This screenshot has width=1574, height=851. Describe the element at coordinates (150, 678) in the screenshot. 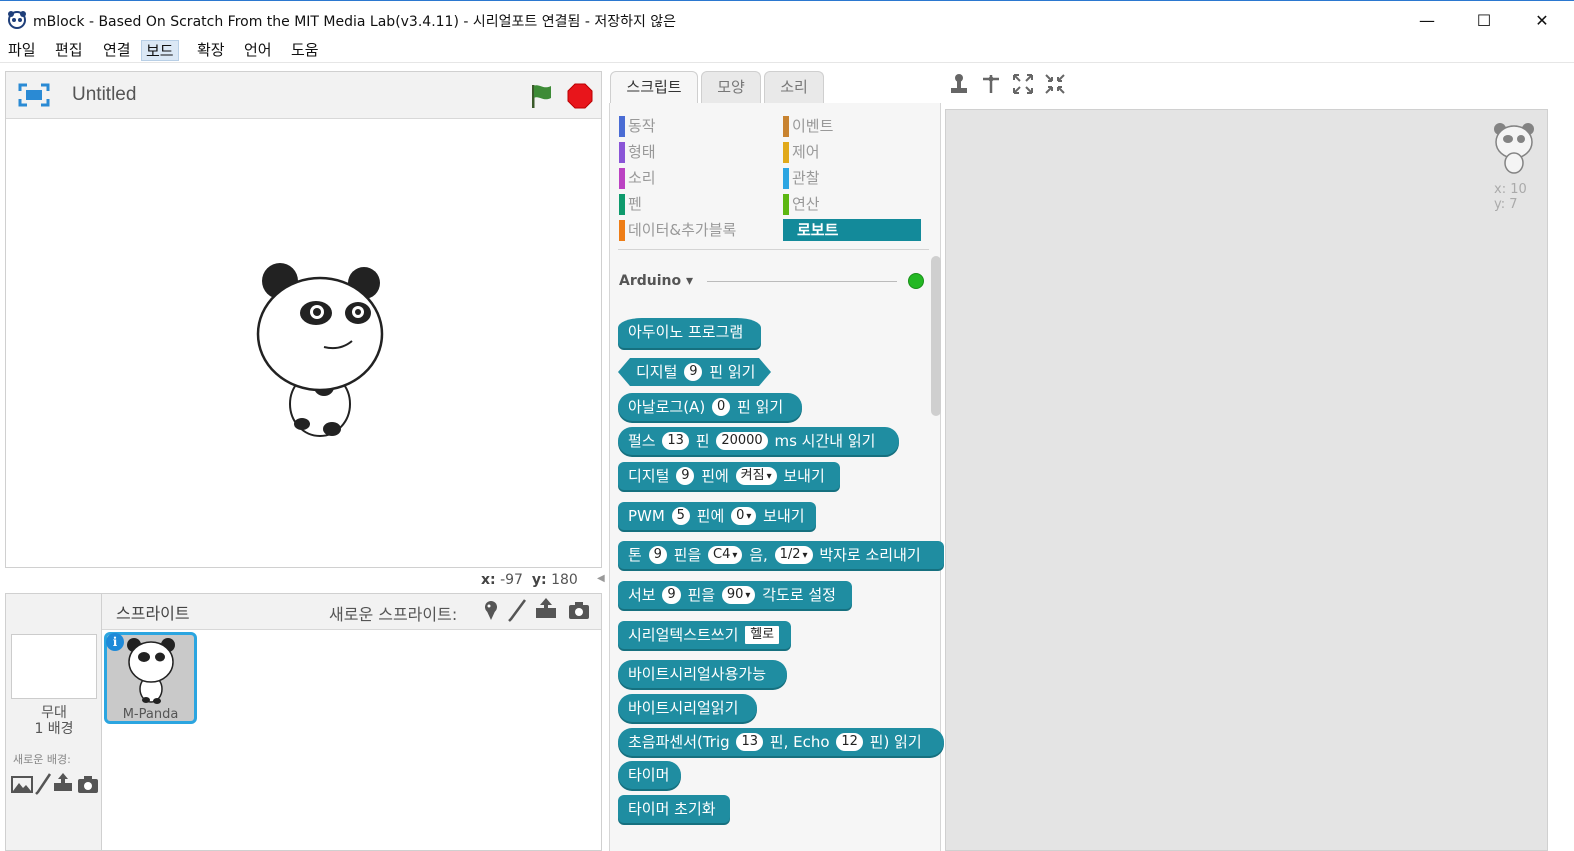

I see `sprite-thumbnail-m-panda: i M-Panda` at that location.